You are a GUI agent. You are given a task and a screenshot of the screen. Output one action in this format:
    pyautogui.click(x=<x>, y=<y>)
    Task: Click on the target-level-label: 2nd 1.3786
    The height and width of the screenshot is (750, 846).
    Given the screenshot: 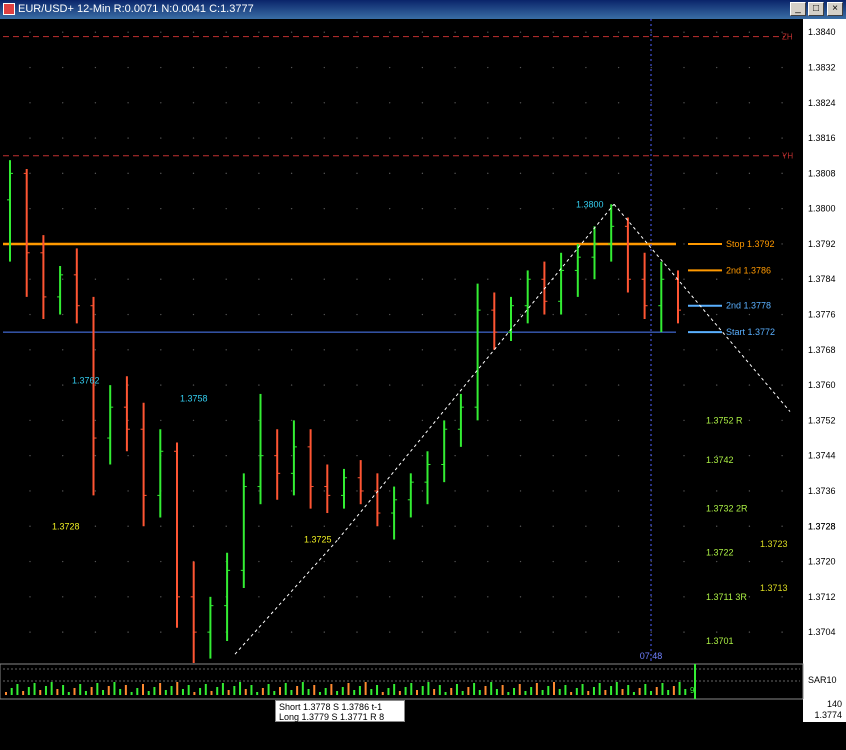 What is the action you would take?
    pyautogui.click(x=748, y=270)
    